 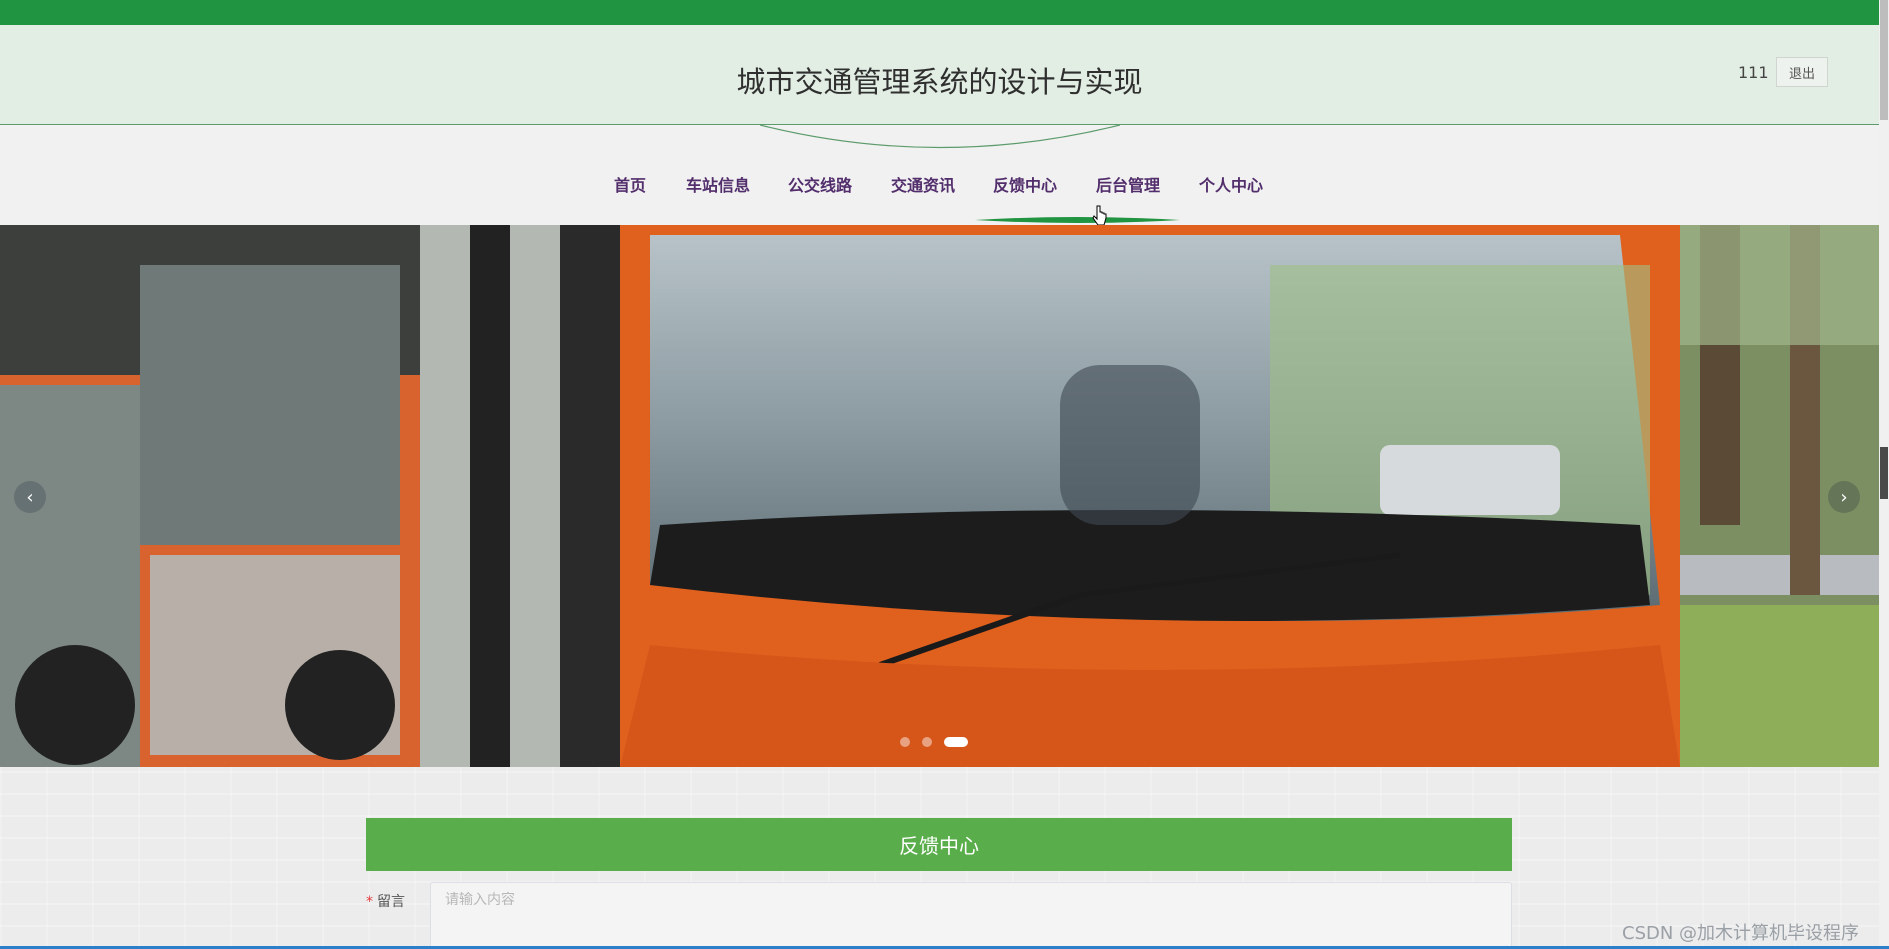 What do you see at coordinates (30, 497) in the screenshot?
I see `carousel-prev-button: ‹` at bounding box center [30, 497].